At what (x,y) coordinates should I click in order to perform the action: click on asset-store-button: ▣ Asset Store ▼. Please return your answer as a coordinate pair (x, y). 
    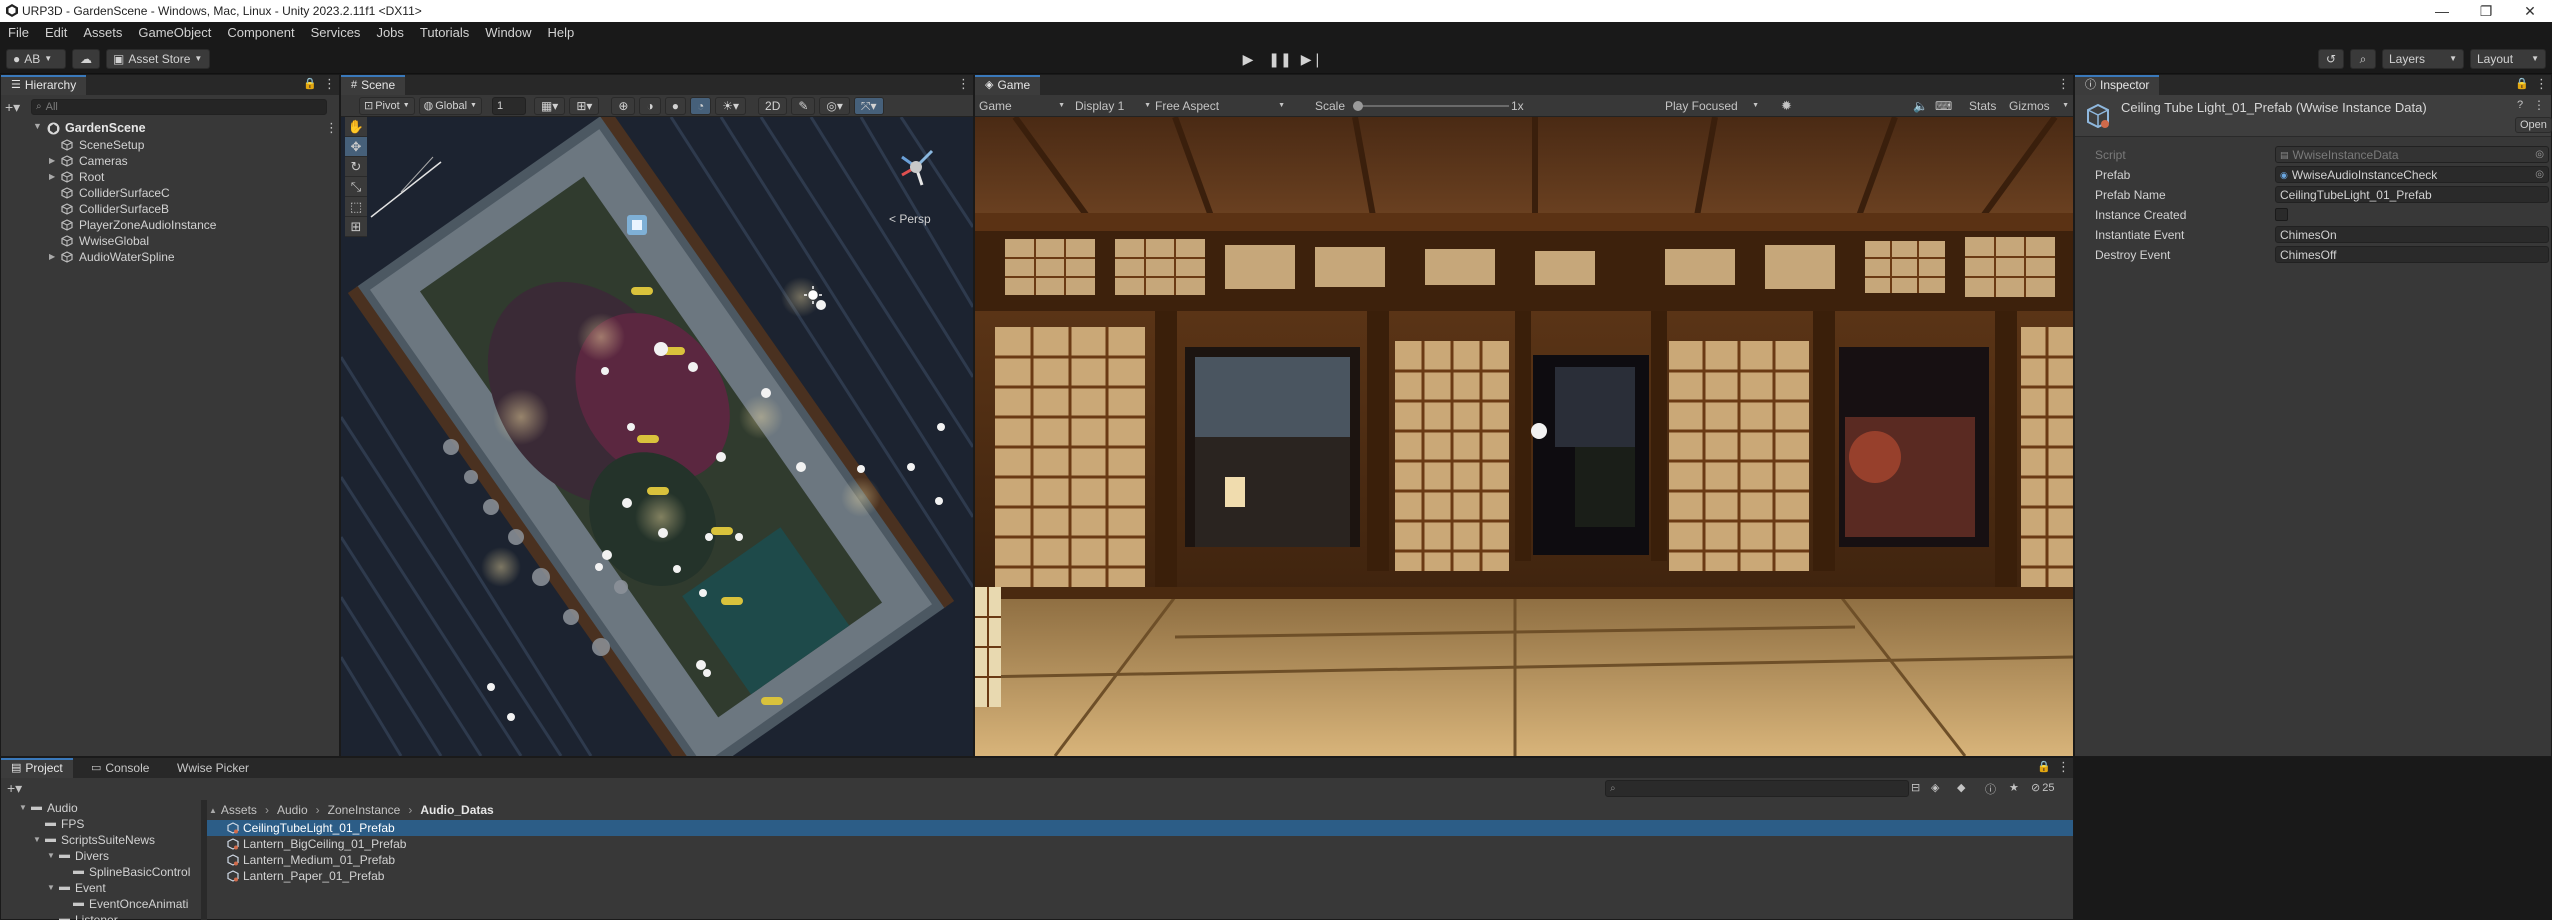
    Looking at the image, I should click on (158, 59).